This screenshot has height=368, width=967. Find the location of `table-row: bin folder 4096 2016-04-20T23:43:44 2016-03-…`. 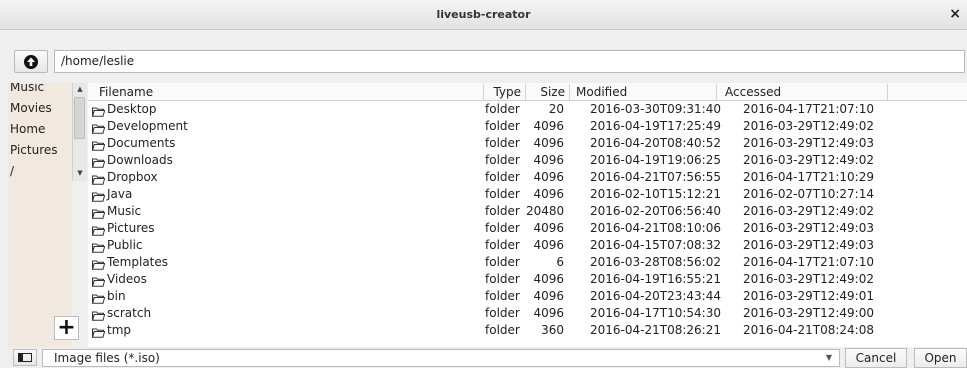

table-row: bin folder 4096 2016-04-20T23:43:44 2016-03-… is located at coordinates (527, 296).